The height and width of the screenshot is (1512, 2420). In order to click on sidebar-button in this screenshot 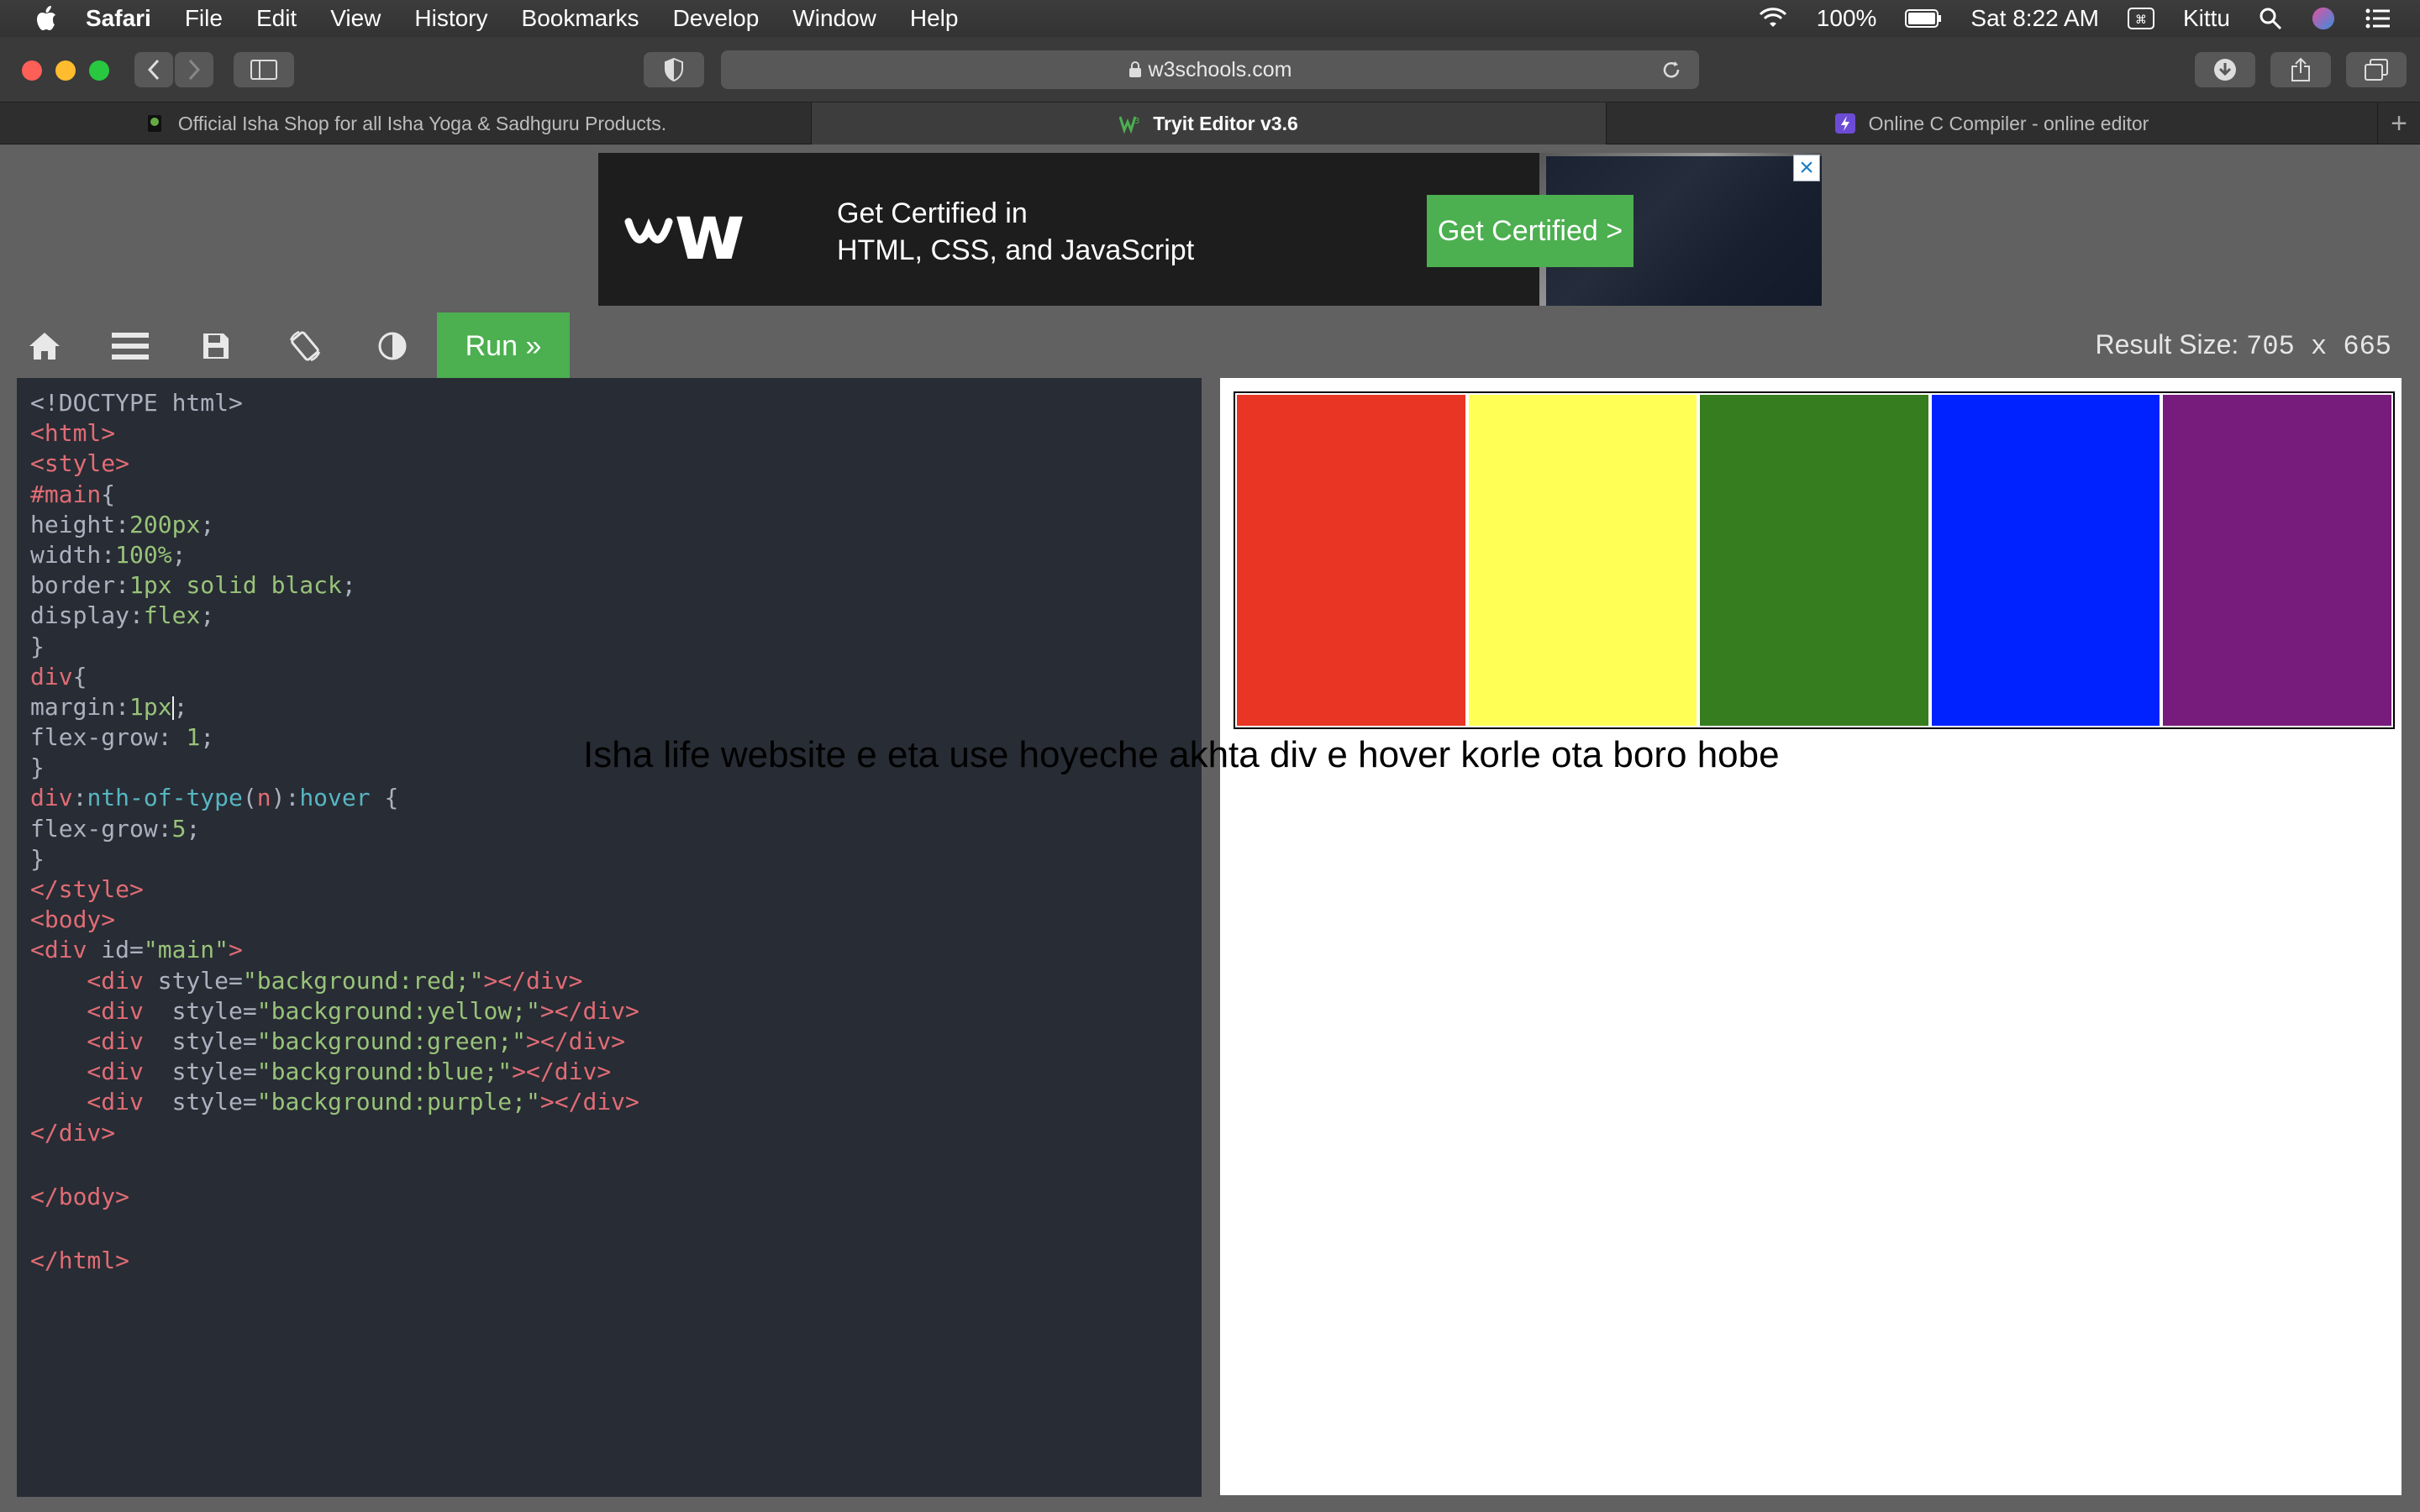, I will do `click(264, 69)`.